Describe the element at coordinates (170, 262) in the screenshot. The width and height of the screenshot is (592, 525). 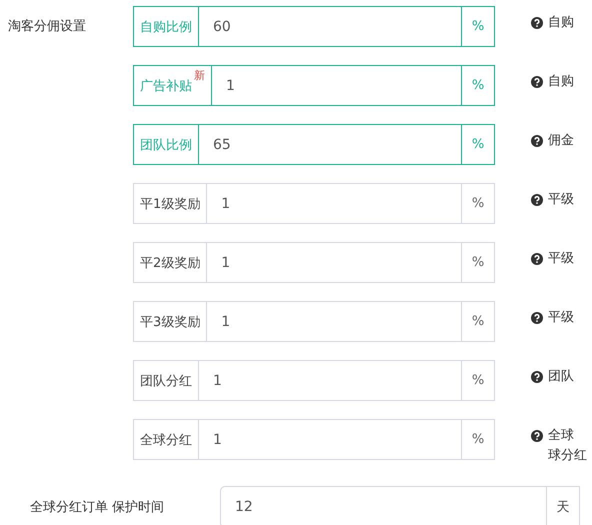
I see `field-label: 平2级奖励` at that location.